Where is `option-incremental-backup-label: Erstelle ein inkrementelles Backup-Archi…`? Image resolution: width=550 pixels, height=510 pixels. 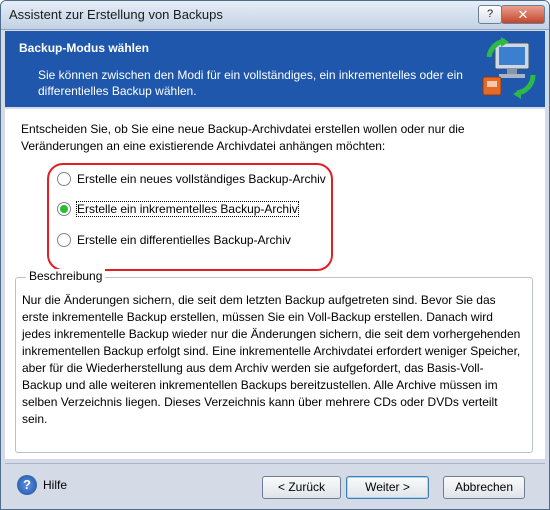
option-incremental-backup-label: Erstelle ein inkrementelles Backup-Archi… is located at coordinates (187, 209).